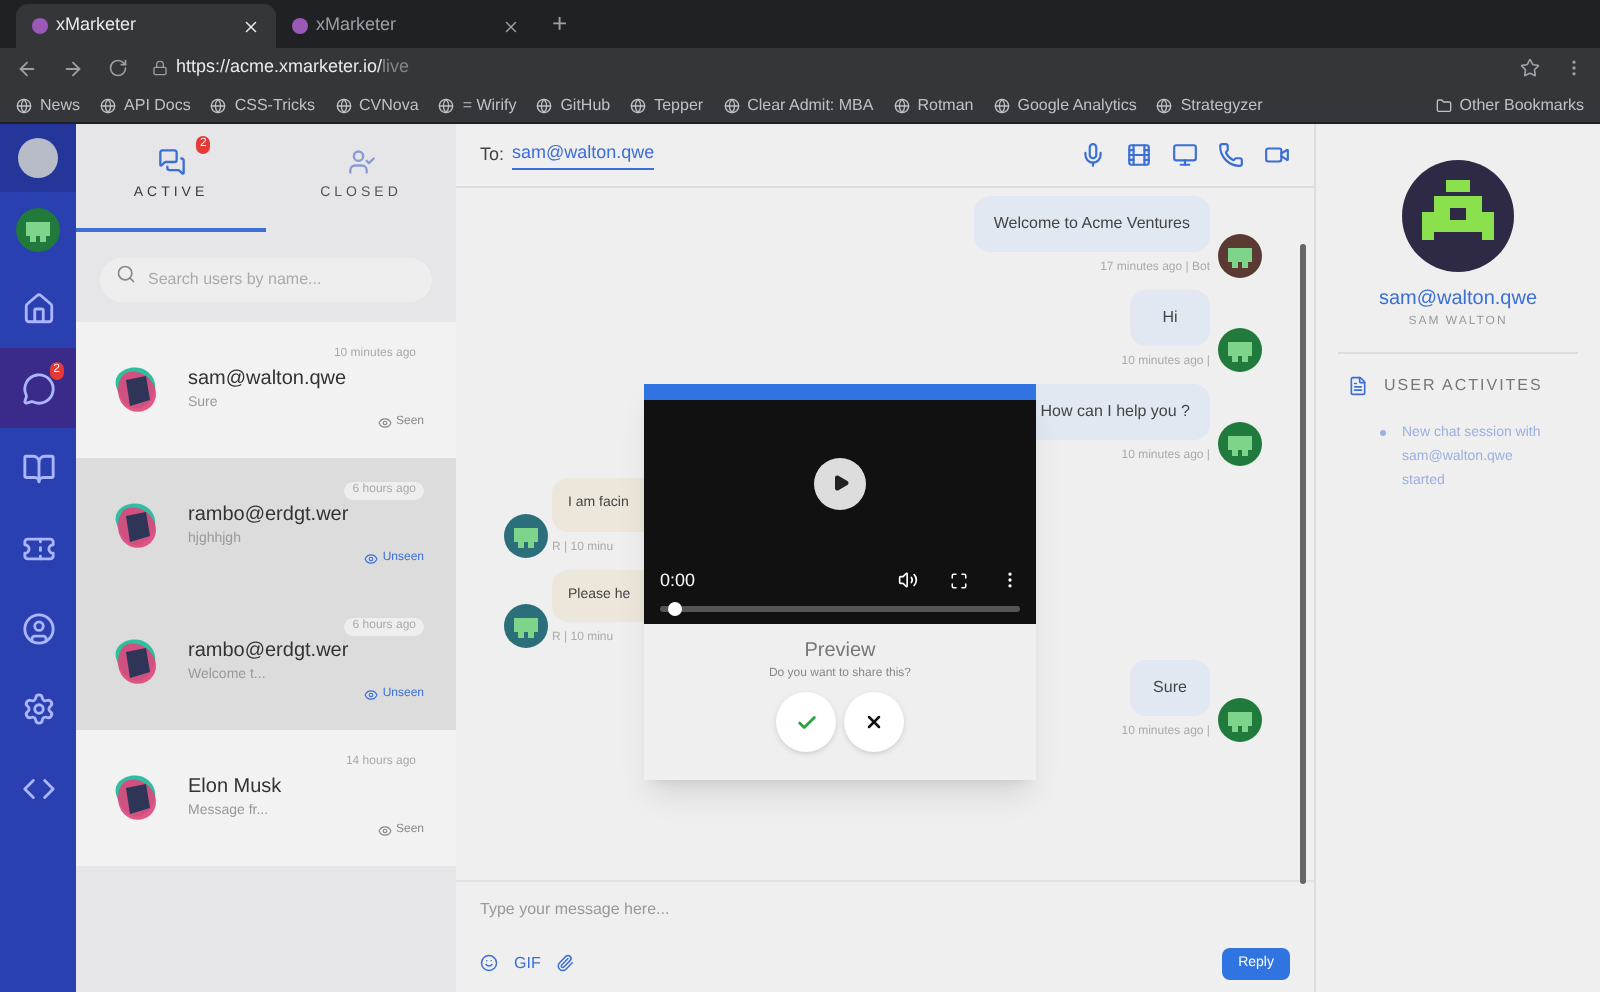  I want to click on microphone-icon, so click(1093, 155).